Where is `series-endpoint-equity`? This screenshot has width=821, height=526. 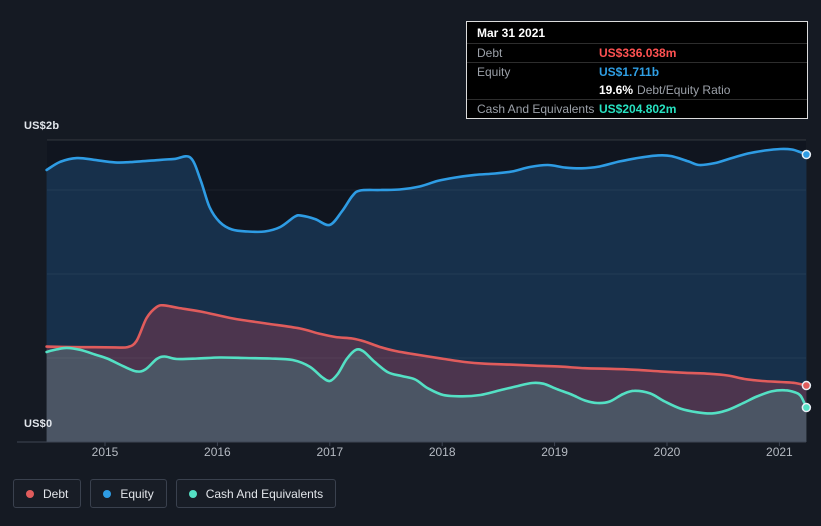 series-endpoint-equity is located at coordinates (806, 154).